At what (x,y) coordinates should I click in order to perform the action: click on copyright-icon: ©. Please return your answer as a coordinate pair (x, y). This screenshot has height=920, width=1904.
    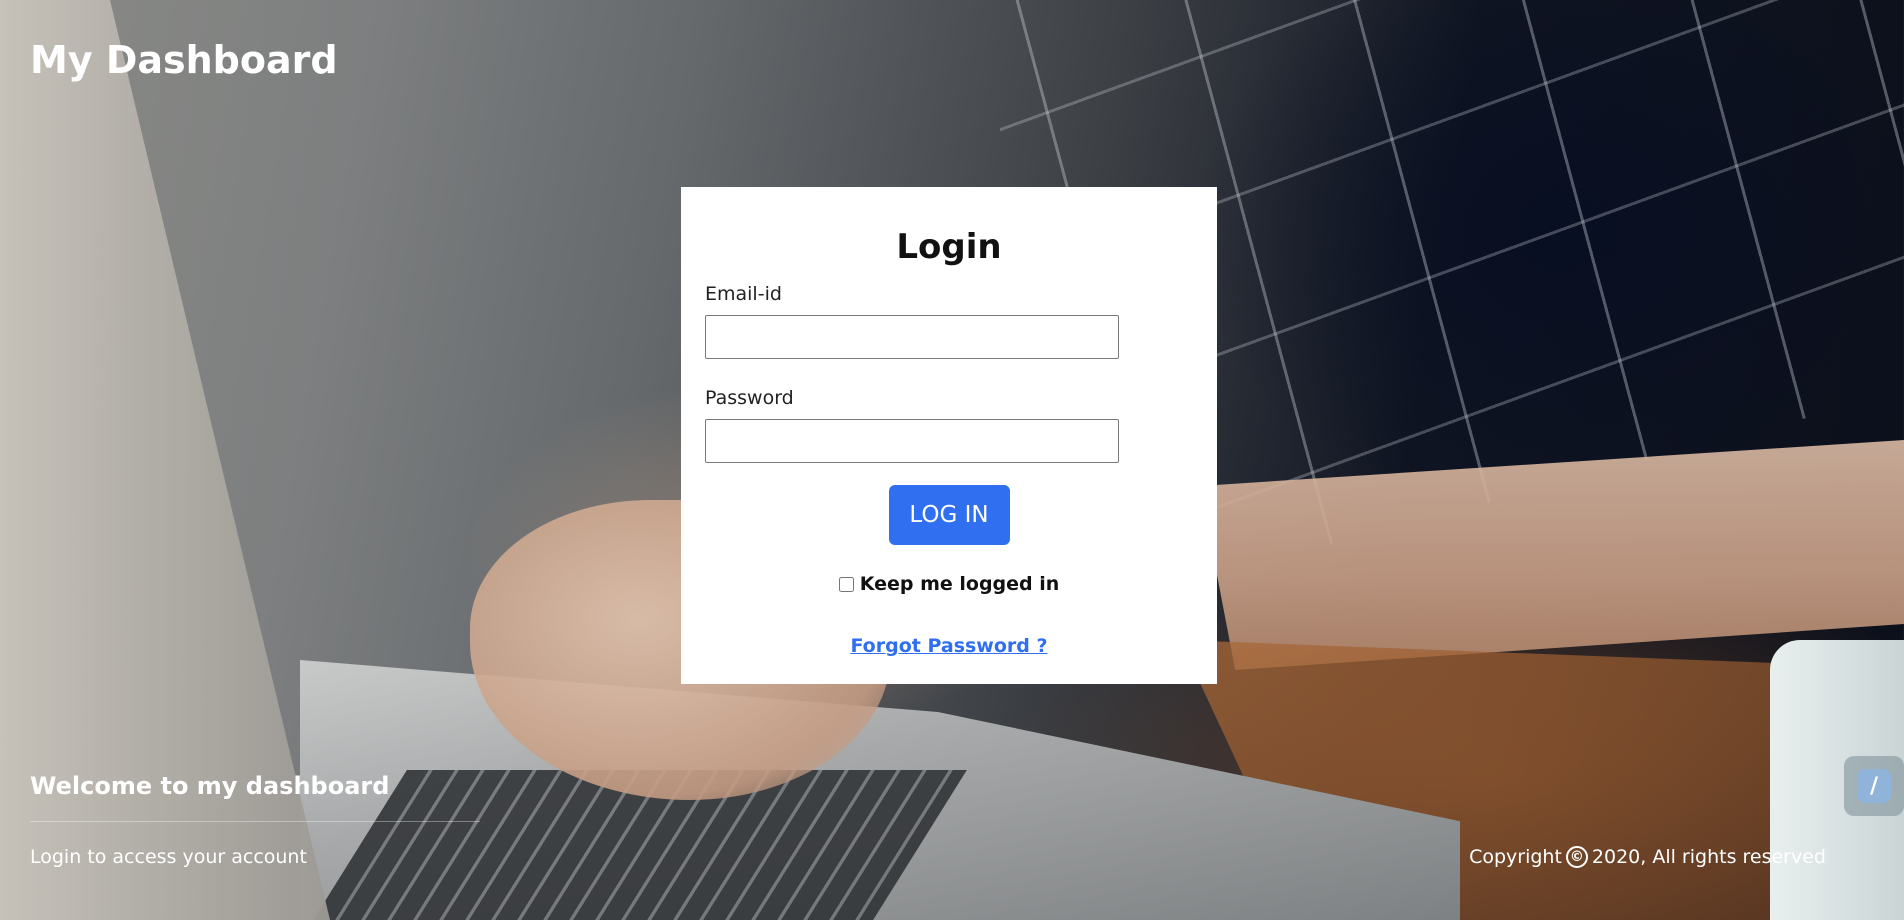
    Looking at the image, I should click on (1576, 857).